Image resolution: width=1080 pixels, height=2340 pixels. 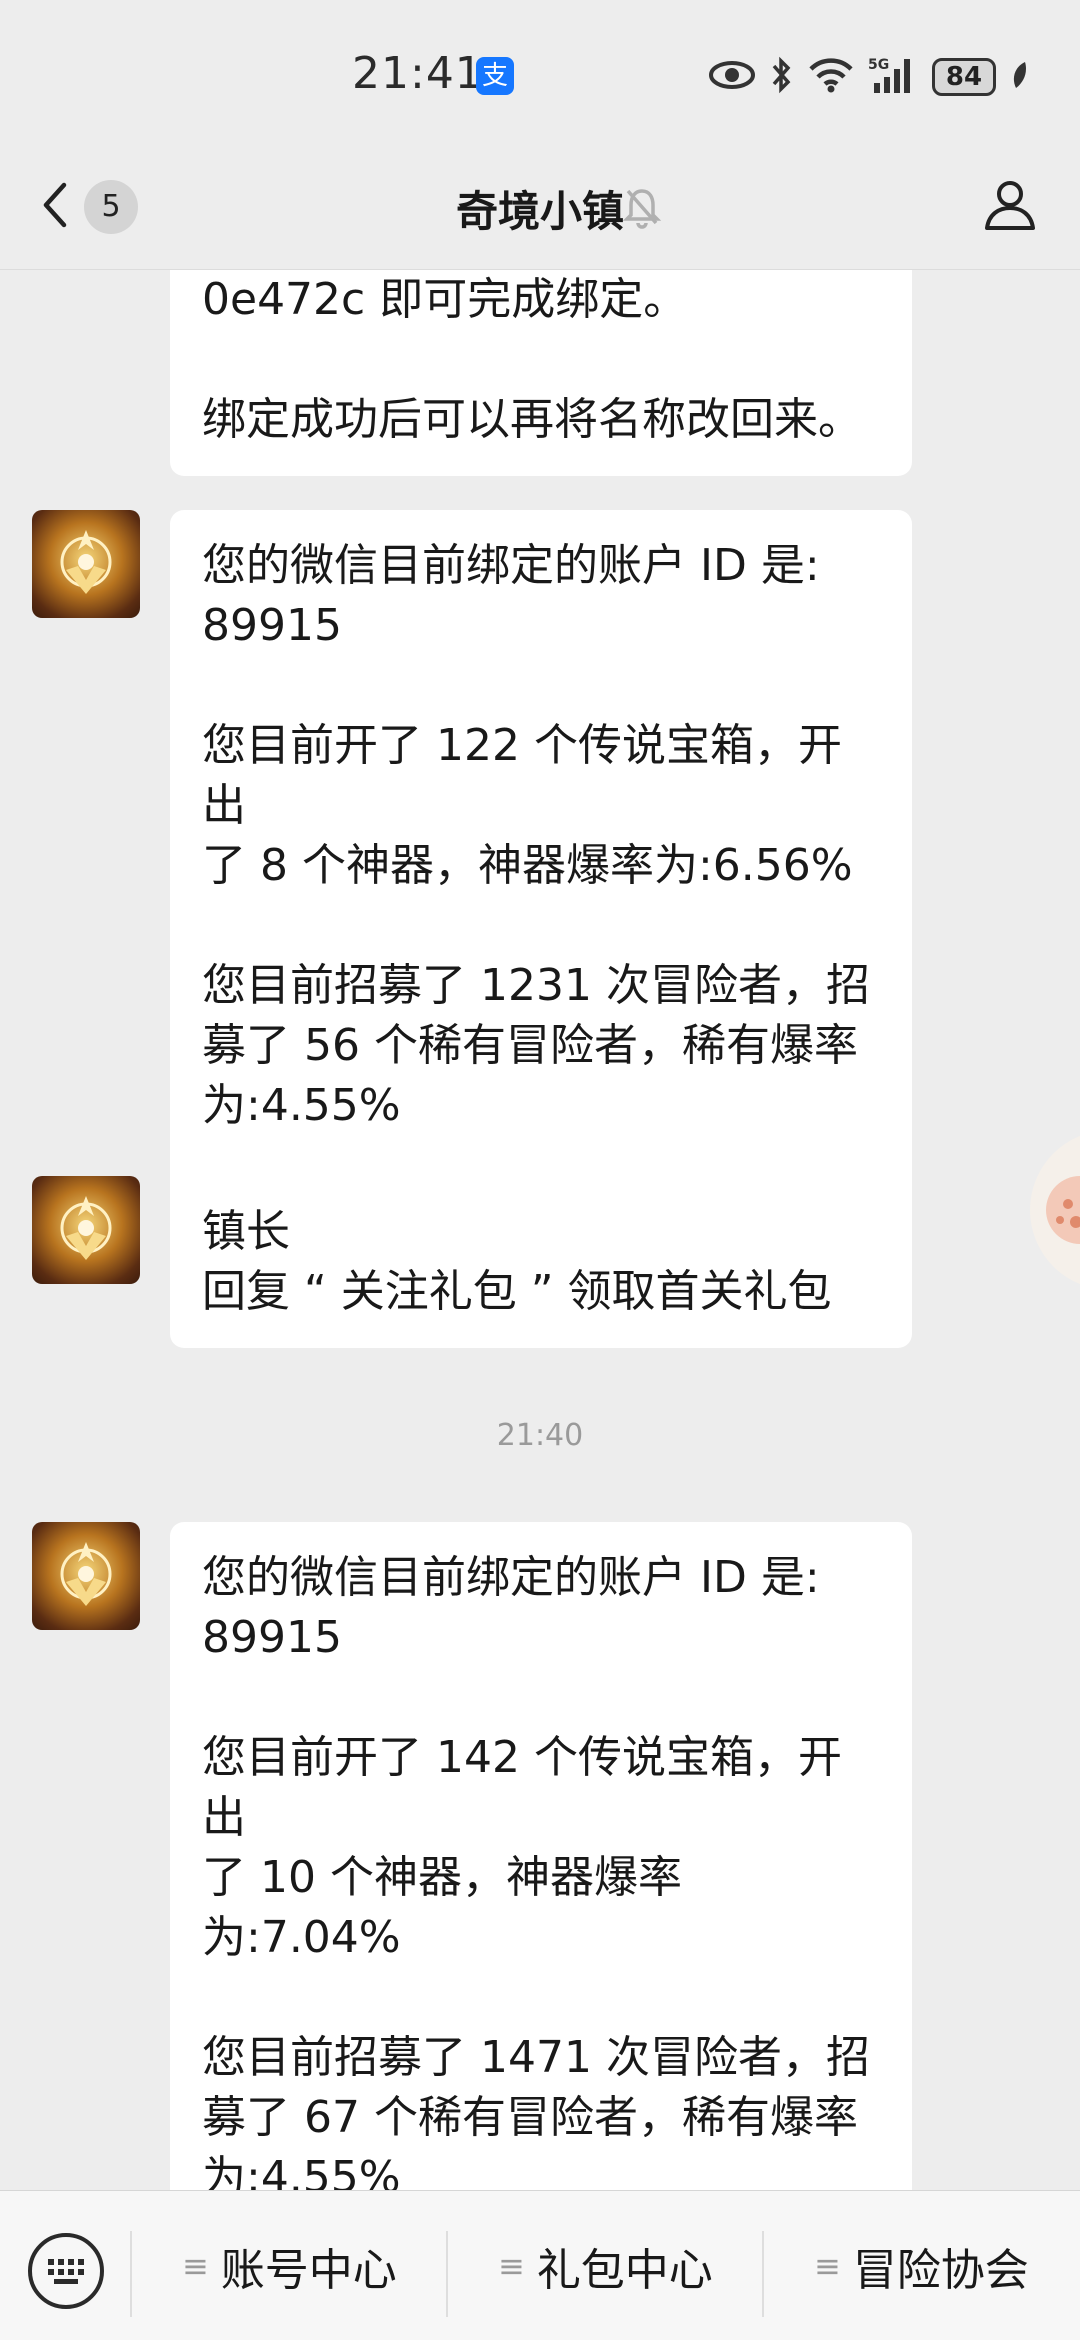 I want to click on keyboard-icon, so click(x=66, y=2271).